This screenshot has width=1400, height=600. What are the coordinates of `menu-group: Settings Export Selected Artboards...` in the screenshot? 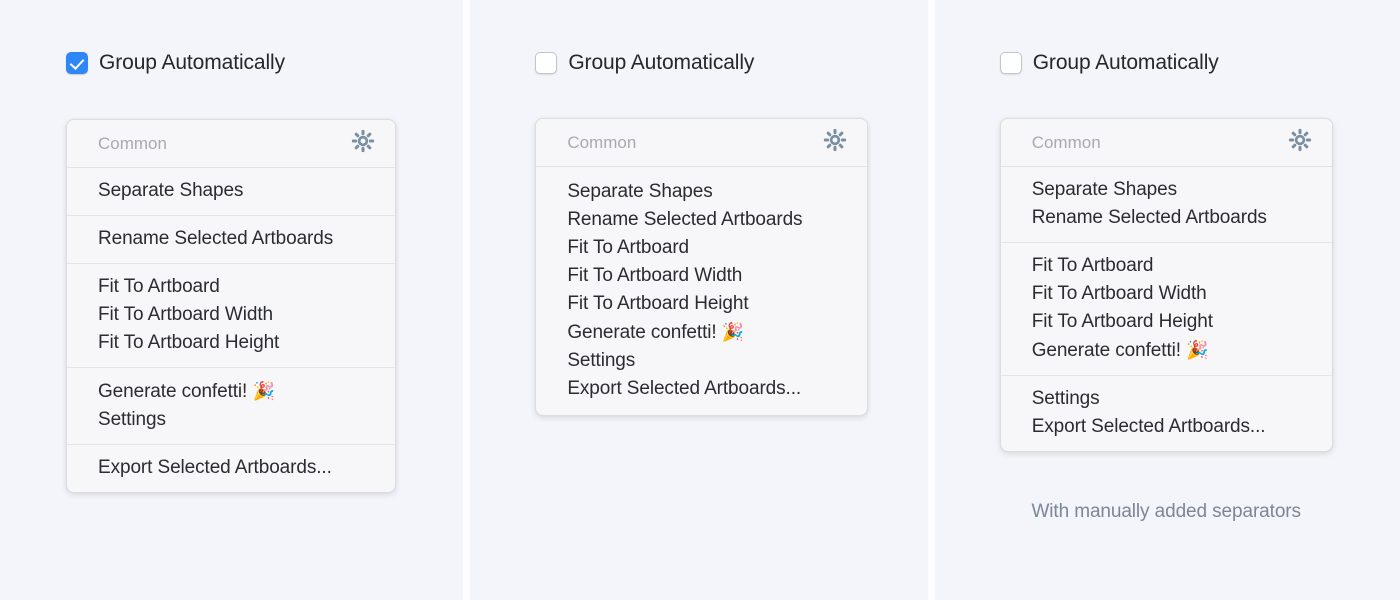 It's located at (1166, 413).